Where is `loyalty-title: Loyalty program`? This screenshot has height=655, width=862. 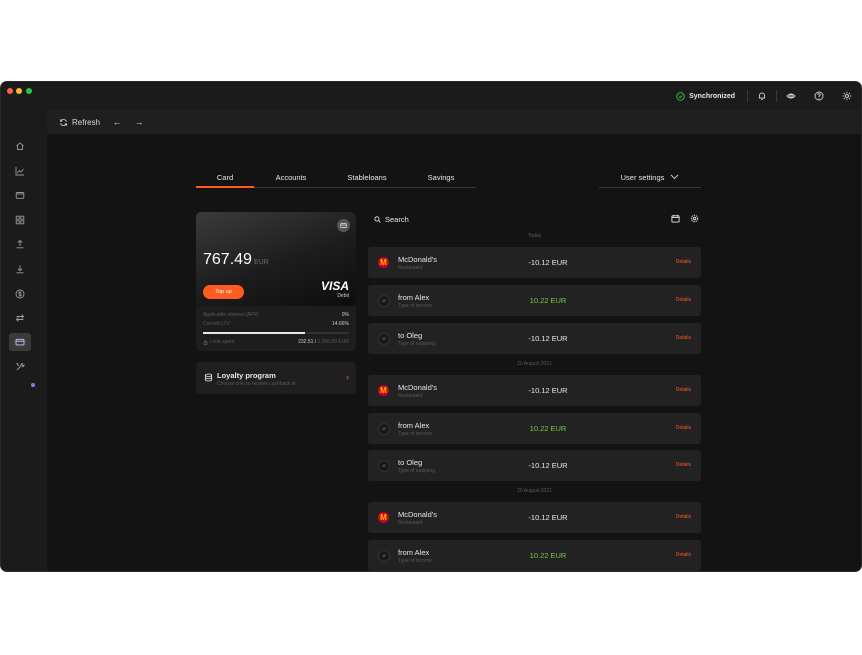
loyalty-title: Loyalty program is located at coordinates (246, 375).